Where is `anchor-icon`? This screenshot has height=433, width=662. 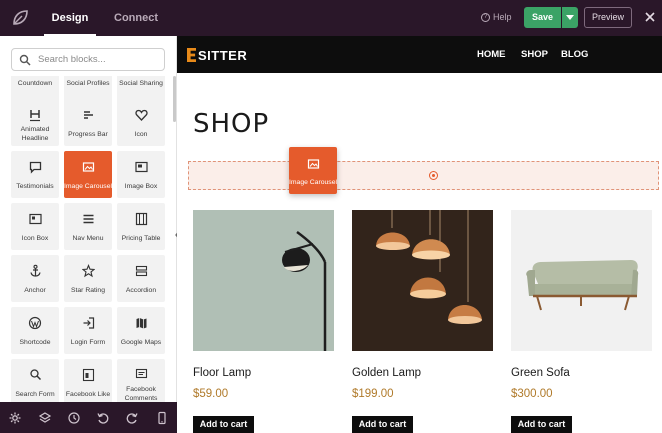 anchor-icon is located at coordinates (35, 270).